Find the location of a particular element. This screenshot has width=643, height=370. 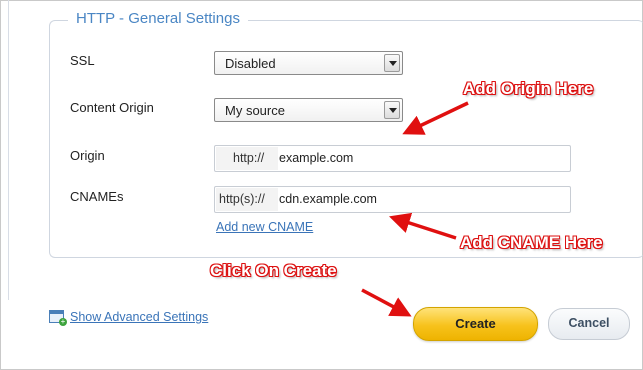

create-button-label: Create is located at coordinates (475, 323).